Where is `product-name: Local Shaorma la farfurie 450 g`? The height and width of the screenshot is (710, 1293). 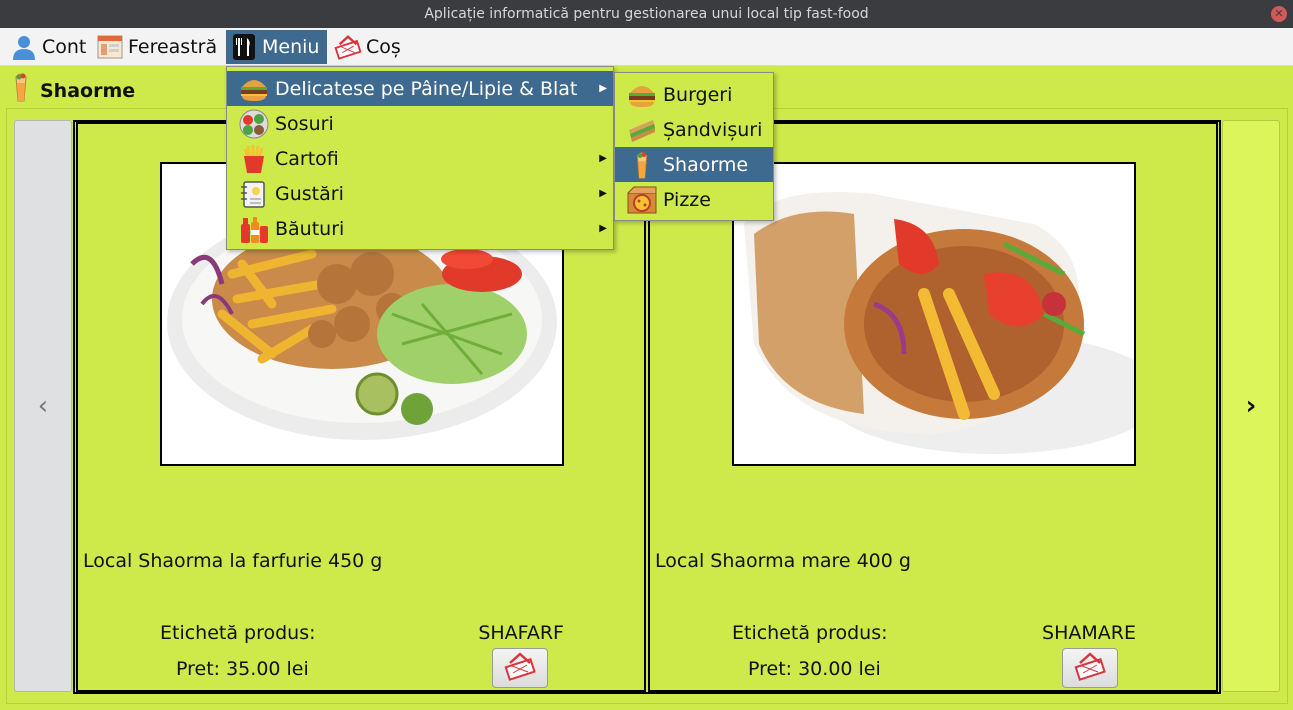
product-name: Local Shaorma la farfurie 450 g is located at coordinates (233, 561).